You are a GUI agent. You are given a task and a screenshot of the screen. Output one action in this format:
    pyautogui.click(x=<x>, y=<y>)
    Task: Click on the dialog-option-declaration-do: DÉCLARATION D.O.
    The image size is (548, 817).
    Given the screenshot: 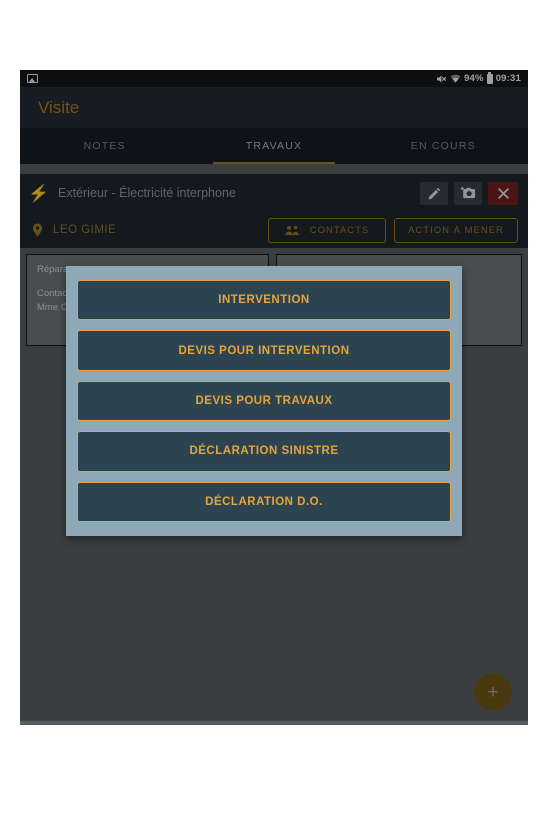 What is the action you would take?
    pyautogui.click(x=264, y=502)
    